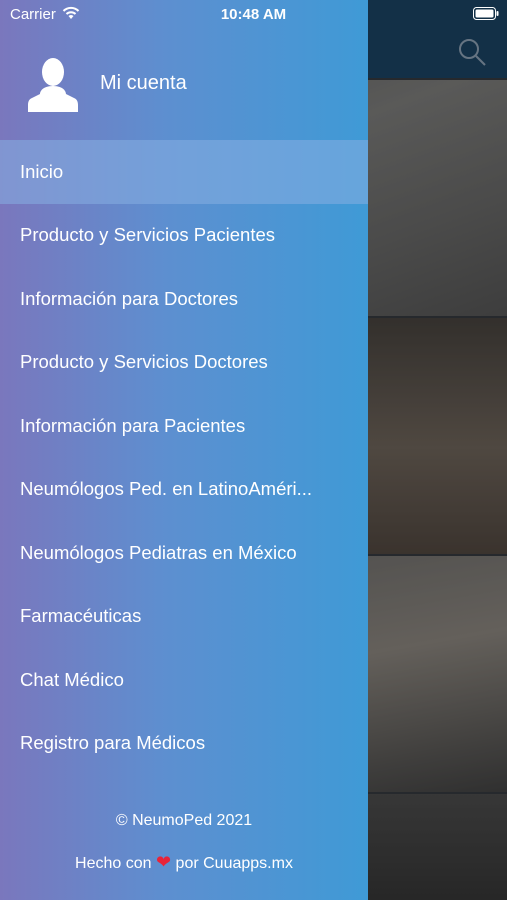 The height and width of the screenshot is (900, 507). I want to click on clock: 10:48 AM, so click(253, 14).